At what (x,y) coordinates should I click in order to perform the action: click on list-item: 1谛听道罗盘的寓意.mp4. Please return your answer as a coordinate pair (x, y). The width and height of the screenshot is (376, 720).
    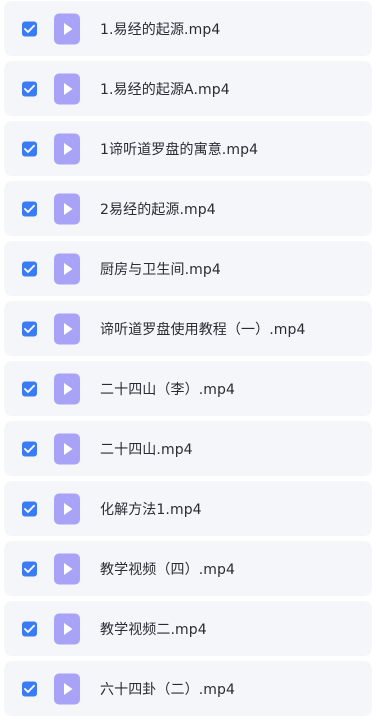
    Looking at the image, I should click on (188, 148).